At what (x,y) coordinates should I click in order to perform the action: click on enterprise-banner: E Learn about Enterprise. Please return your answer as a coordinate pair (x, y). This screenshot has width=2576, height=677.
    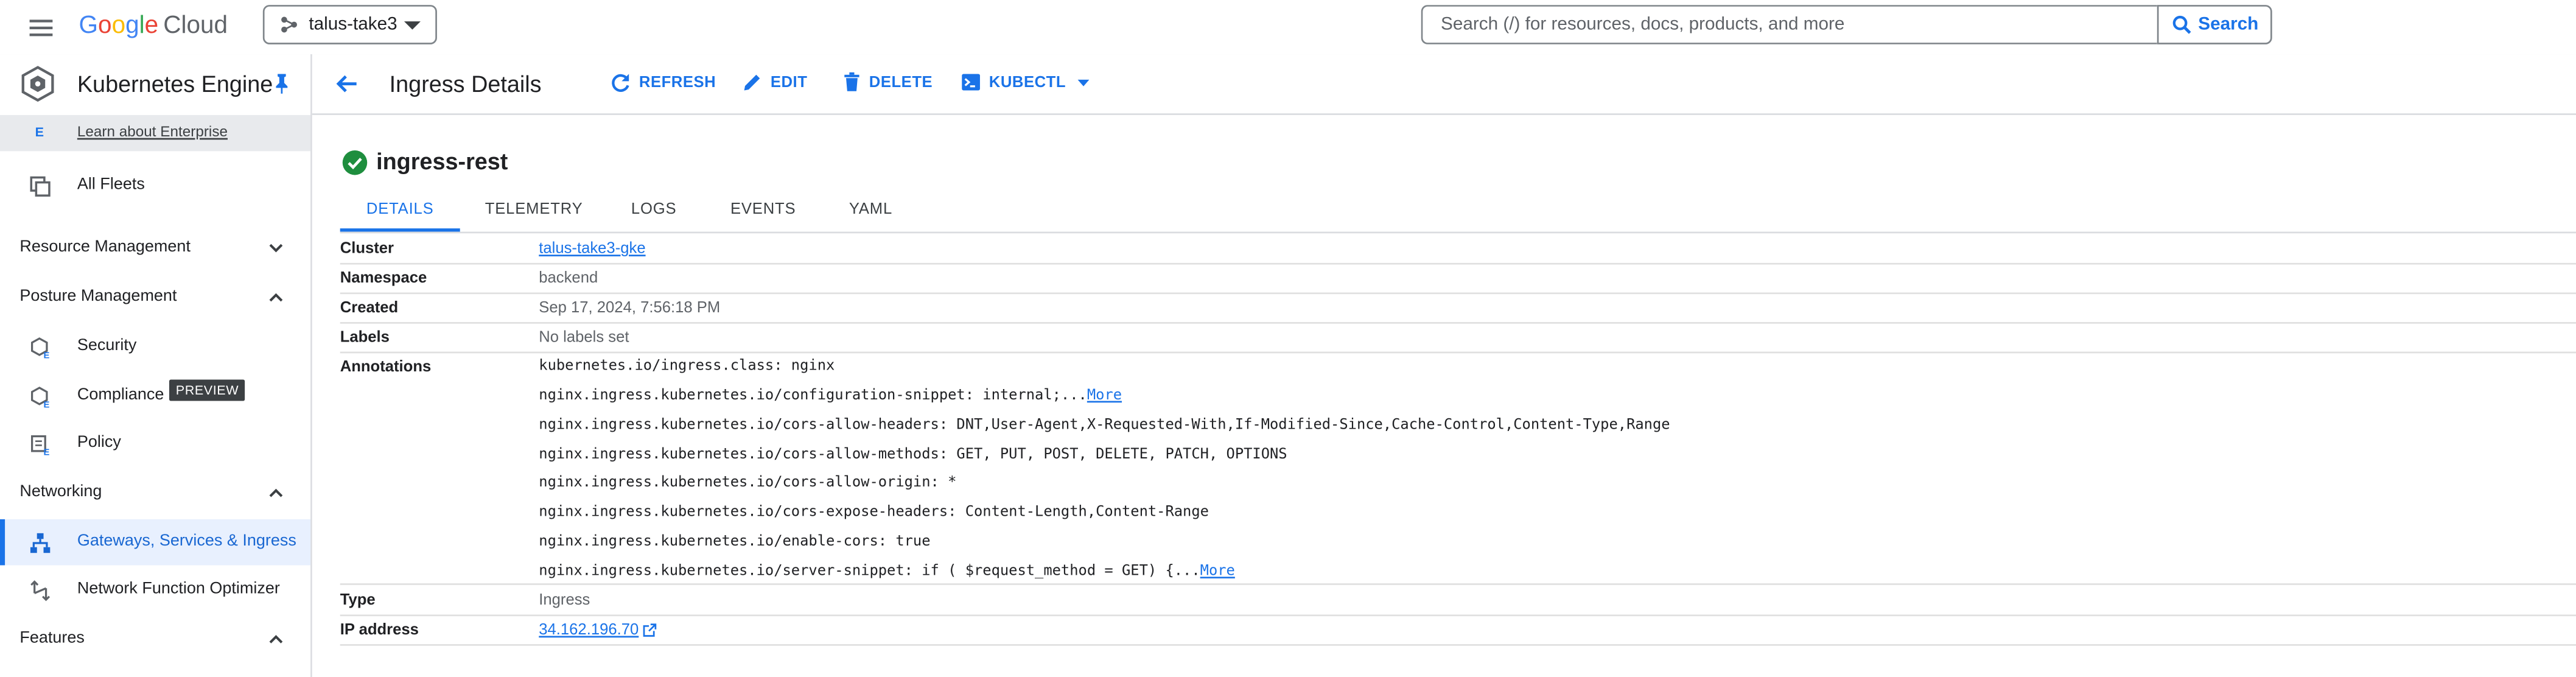
    Looking at the image, I should click on (155, 133).